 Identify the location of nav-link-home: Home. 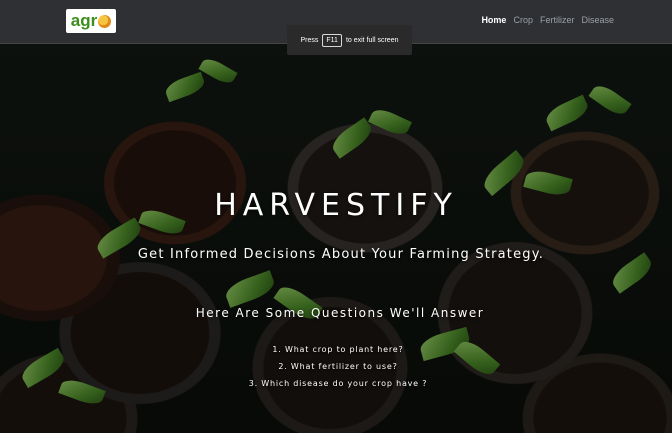
(493, 20).